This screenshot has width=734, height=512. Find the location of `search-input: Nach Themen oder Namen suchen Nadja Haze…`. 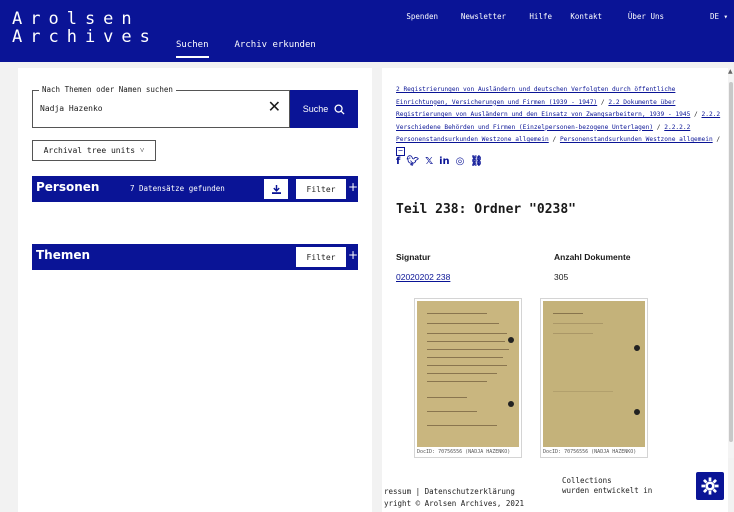

search-input: Nach Themen oder Namen suchen Nadja Haze… is located at coordinates (161, 106).